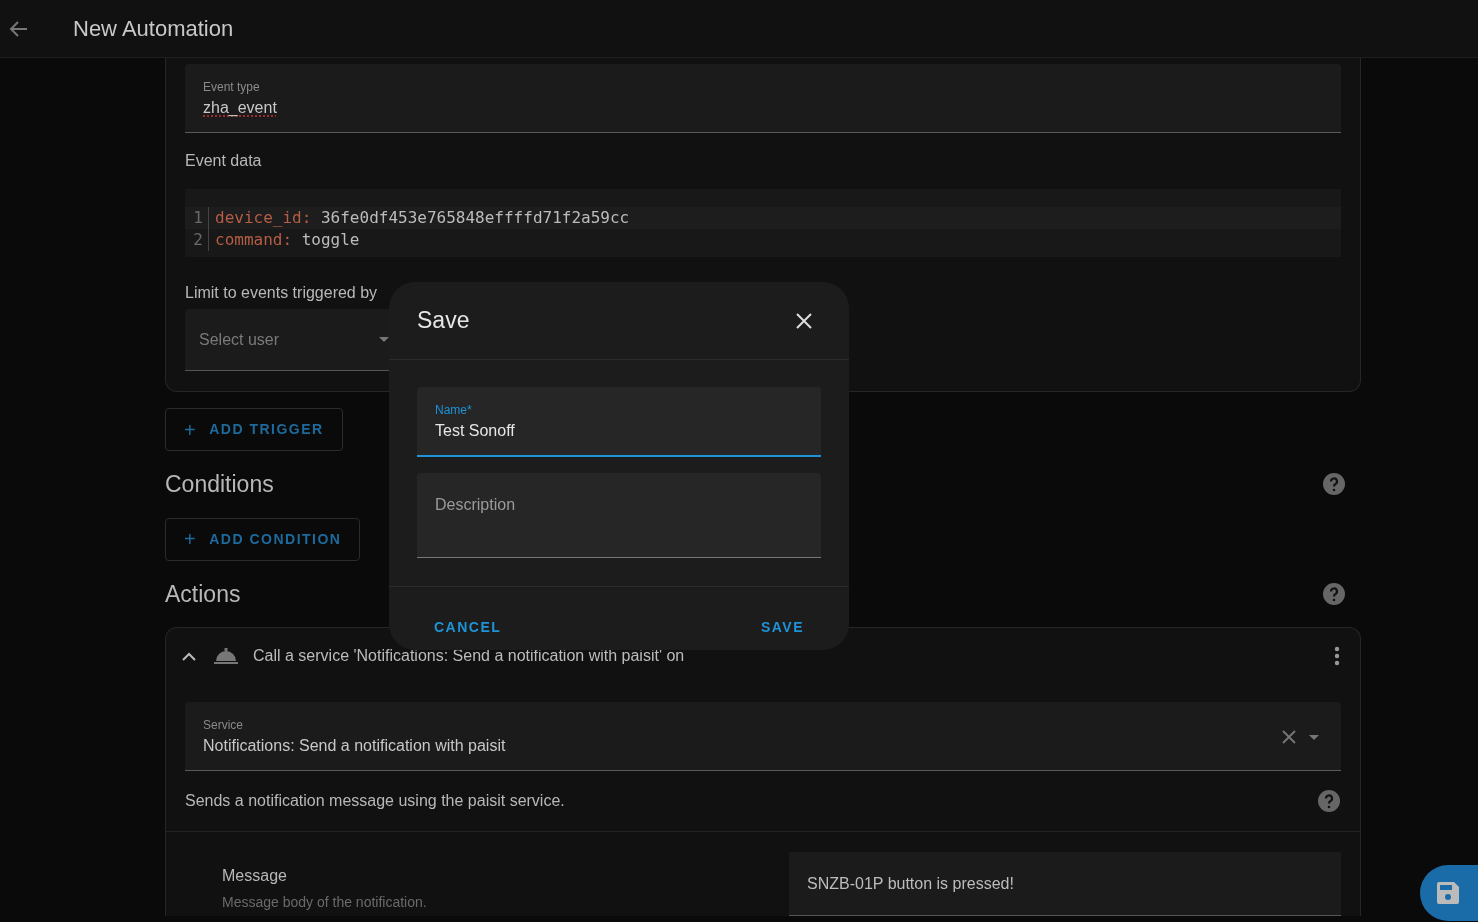 The image size is (1478, 922). I want to click on clear-icon, so click(1289, 737).